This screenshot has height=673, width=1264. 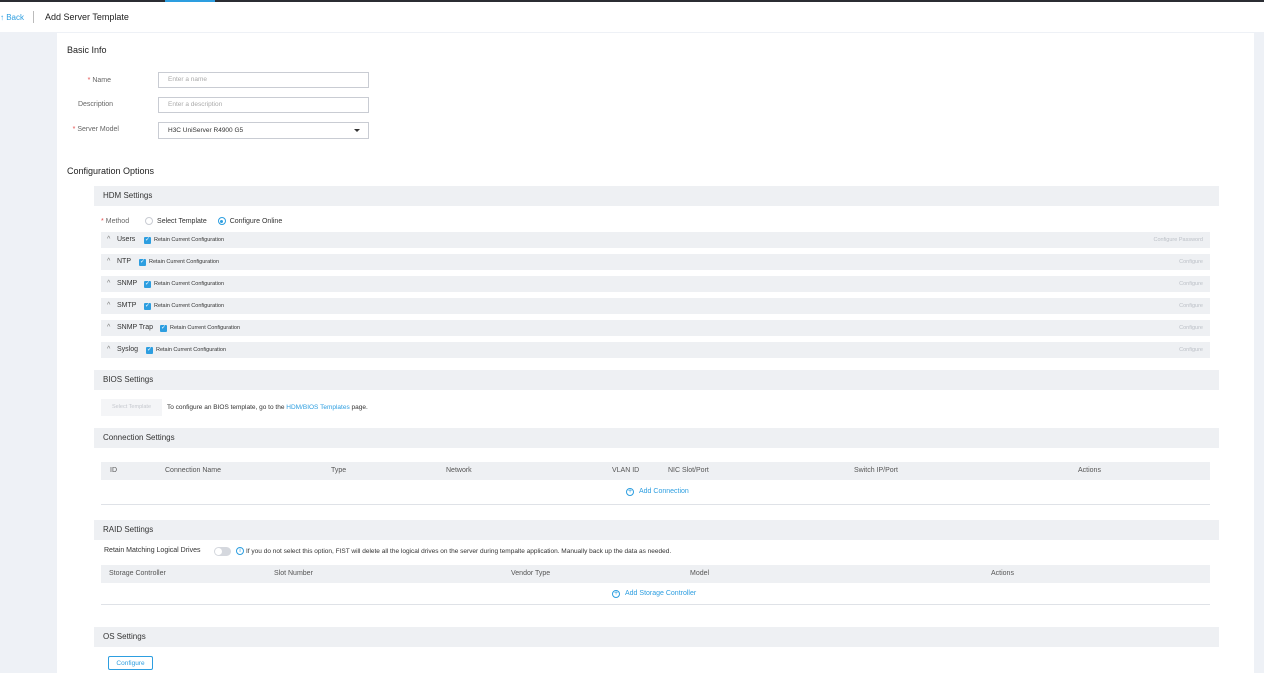 What do you see at coordinates (130, 663) in the screenshot?
I see `os-configure-button: Configure` at bounding box center [130, 663].